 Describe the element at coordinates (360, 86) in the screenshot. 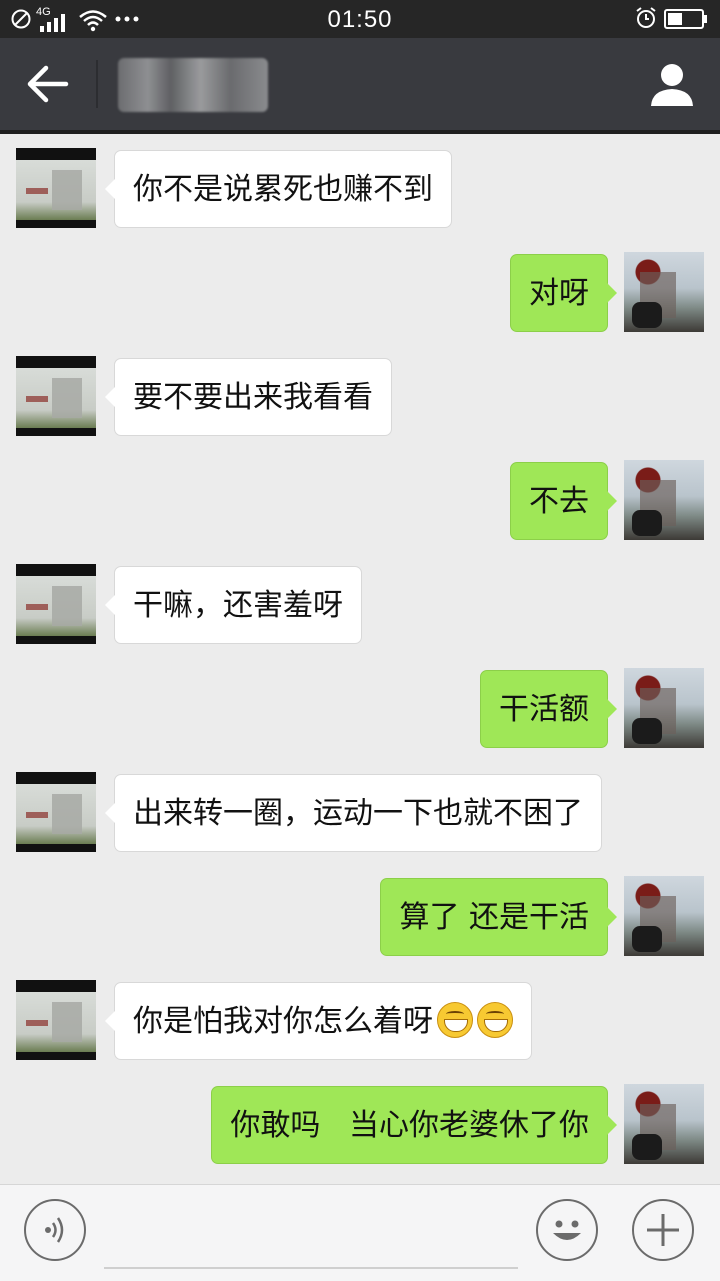

I see `chat-header` at that location.